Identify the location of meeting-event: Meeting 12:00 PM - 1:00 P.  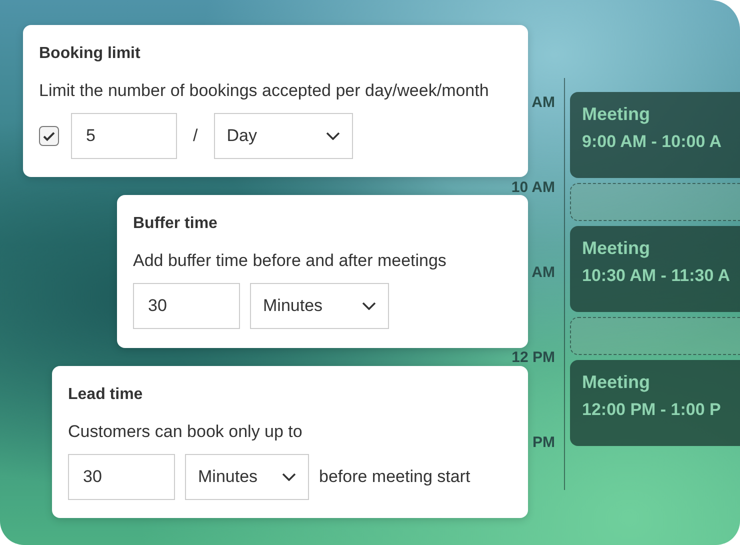
(655, 403).